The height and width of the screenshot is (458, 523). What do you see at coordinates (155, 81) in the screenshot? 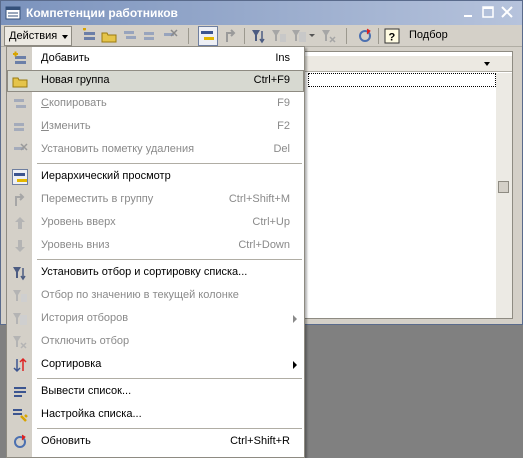
I see `menu-item-new-group: Новая группа Ctrl+F9` at bounding box center [155, 81].